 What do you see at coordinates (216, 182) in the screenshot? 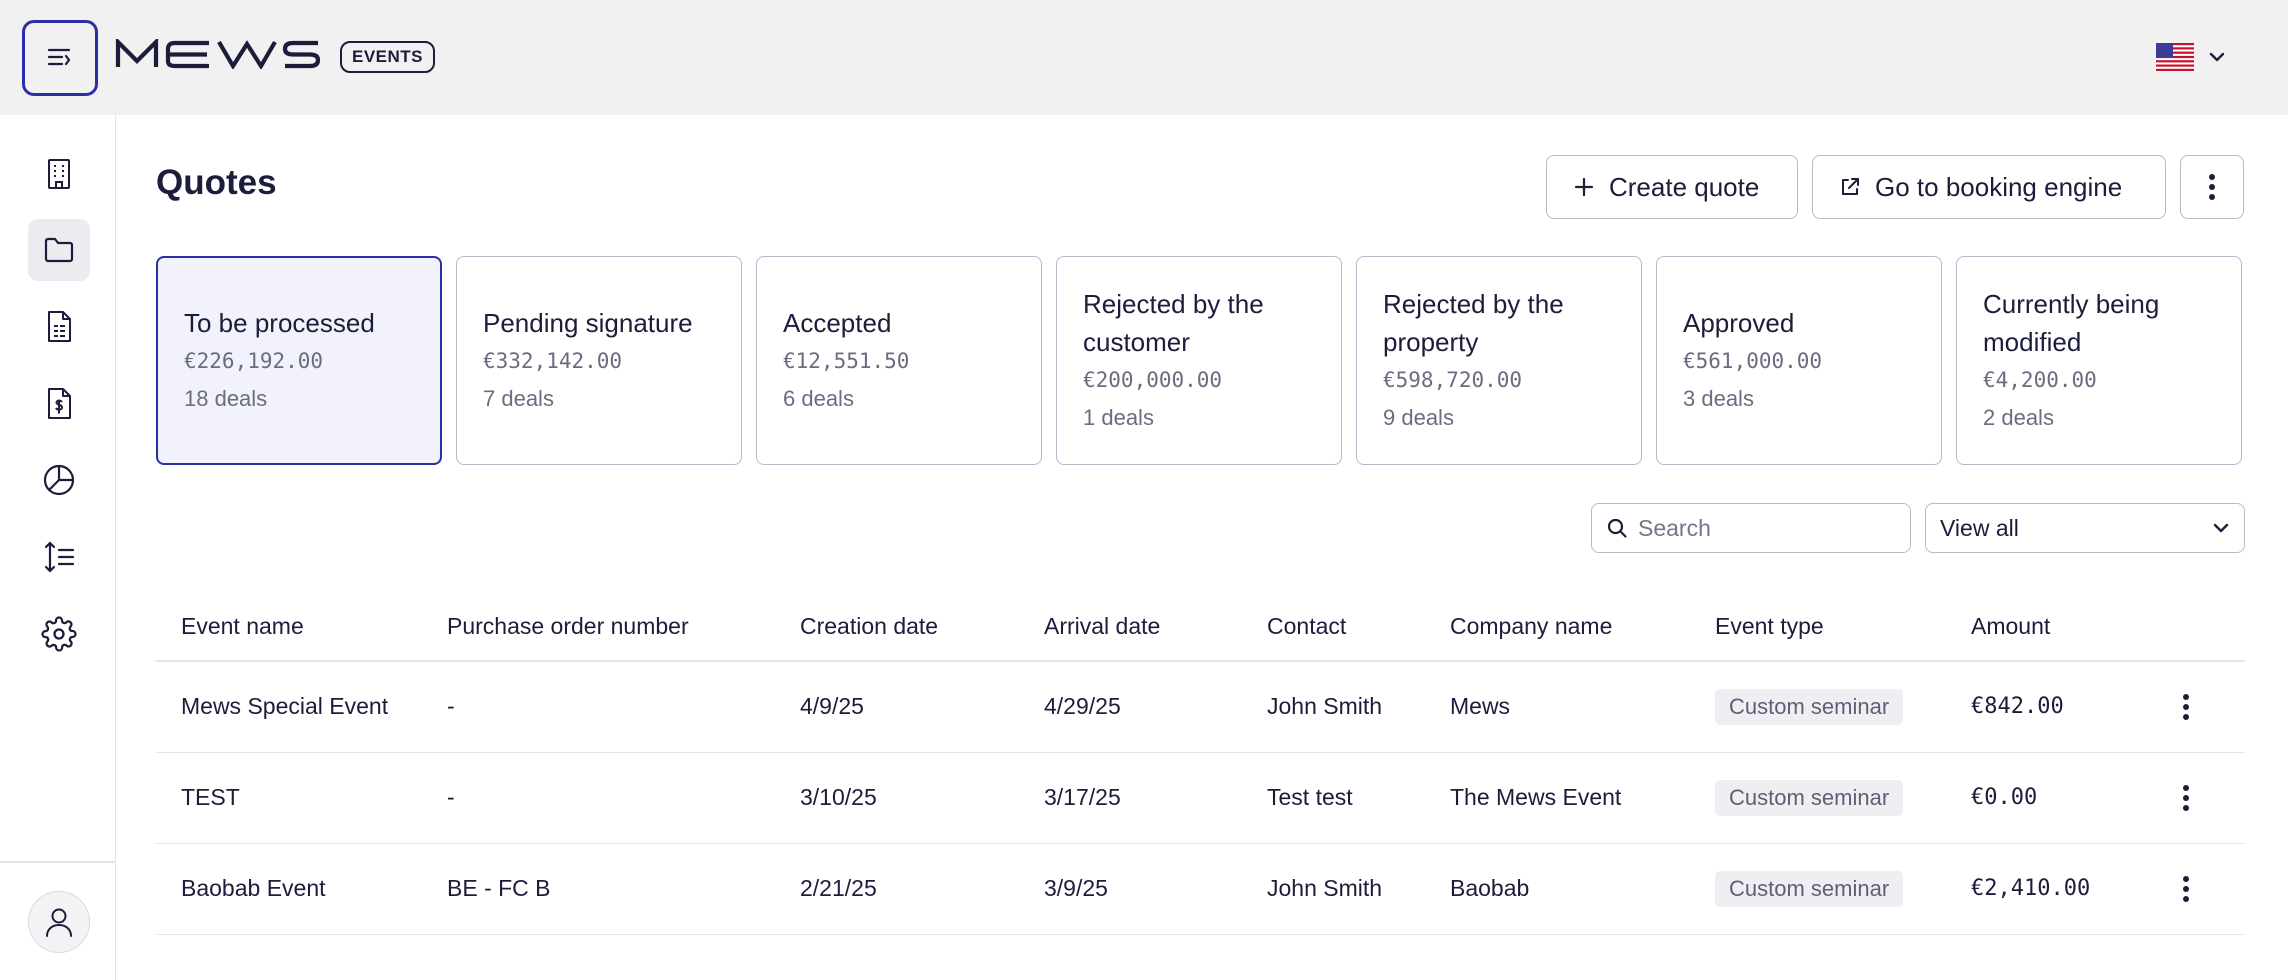
I see `page-title: Quotes` at bounding box center [216, 182].